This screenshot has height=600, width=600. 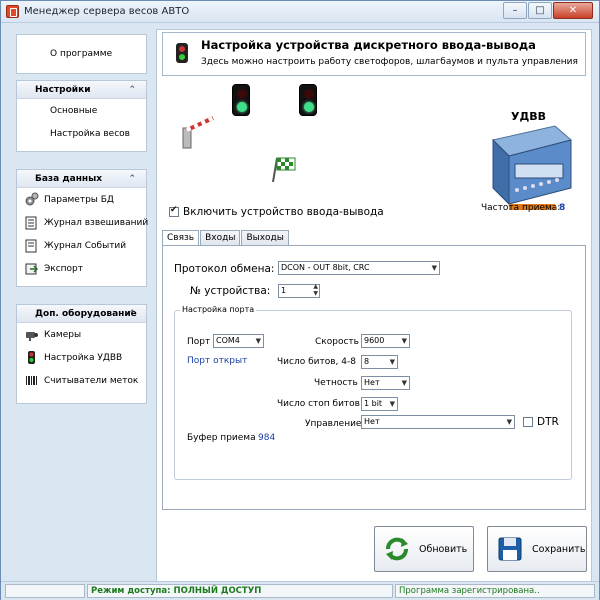 What do you see at coordinates (31, 268) in the screenshot?
I see `export-icon` at bounding box center [31, 268].